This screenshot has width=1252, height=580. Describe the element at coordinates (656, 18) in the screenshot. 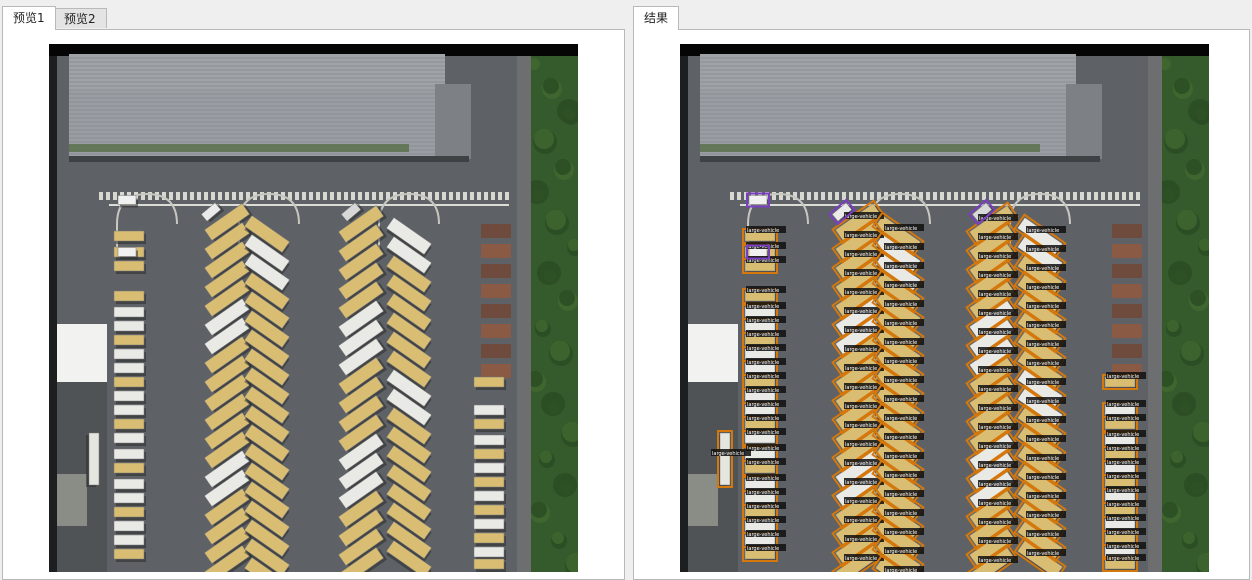

I see `tab-result: 结果` at that location.